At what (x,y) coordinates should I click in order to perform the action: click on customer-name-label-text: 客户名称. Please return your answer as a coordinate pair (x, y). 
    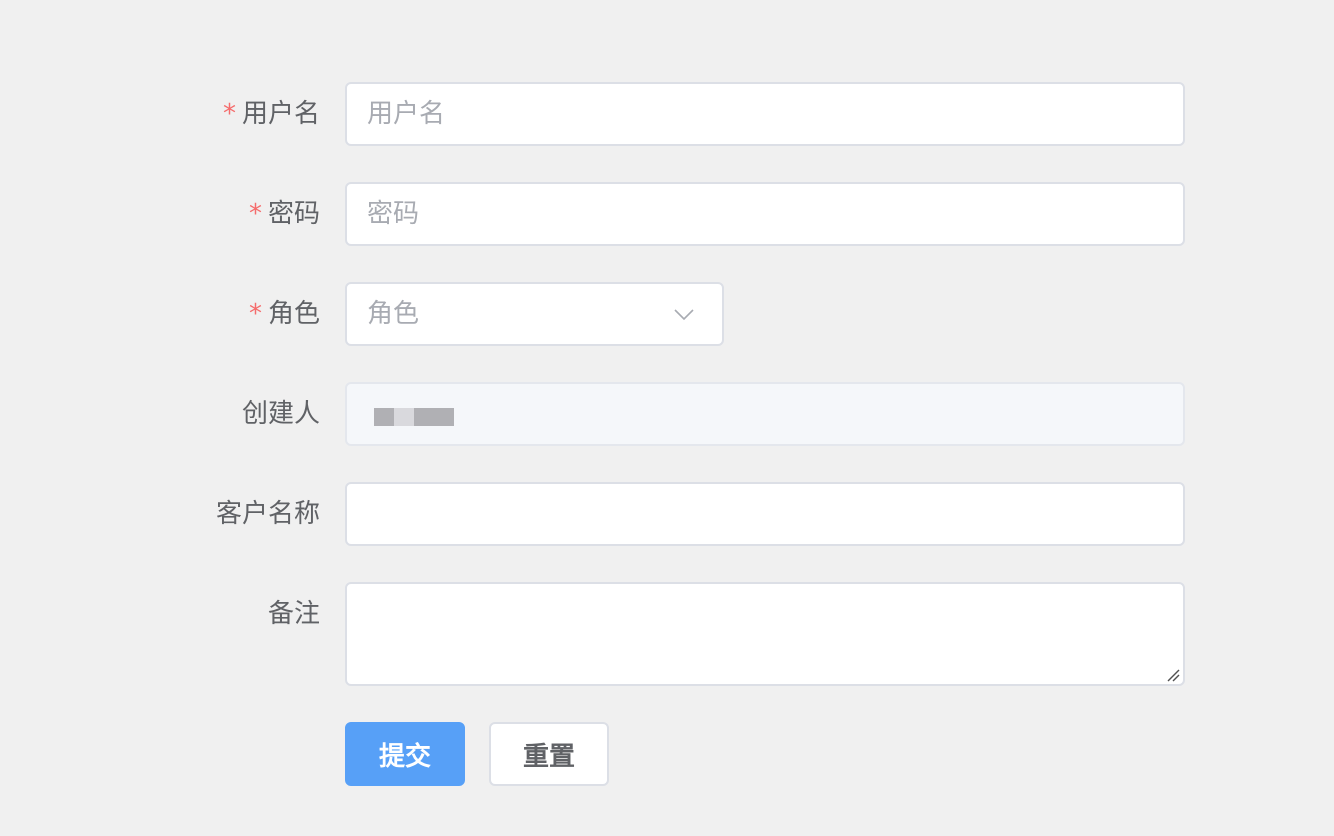
    Looking at the image, I should click on (267, 514).